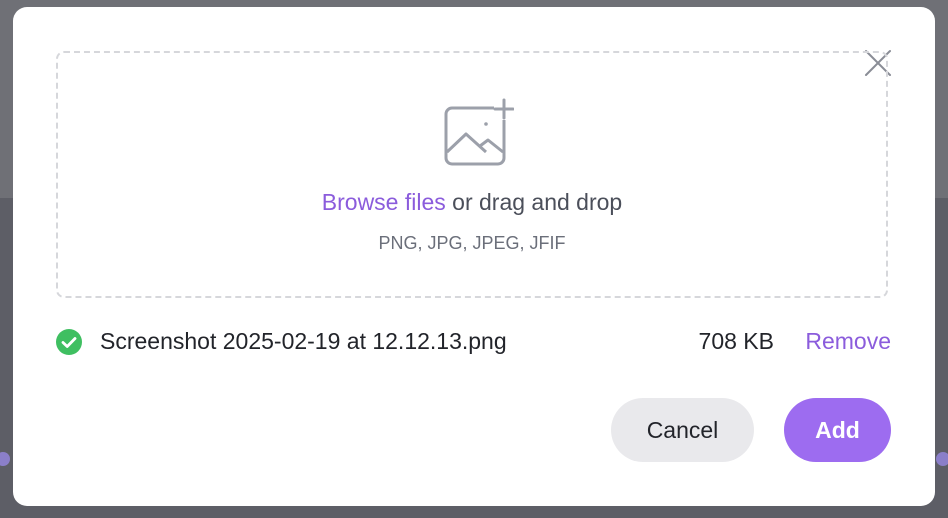  What do you see at coordinates (848, 341) in the screenshot?
I see `remove-file-button: Remove` at bounding box center [848, 341].